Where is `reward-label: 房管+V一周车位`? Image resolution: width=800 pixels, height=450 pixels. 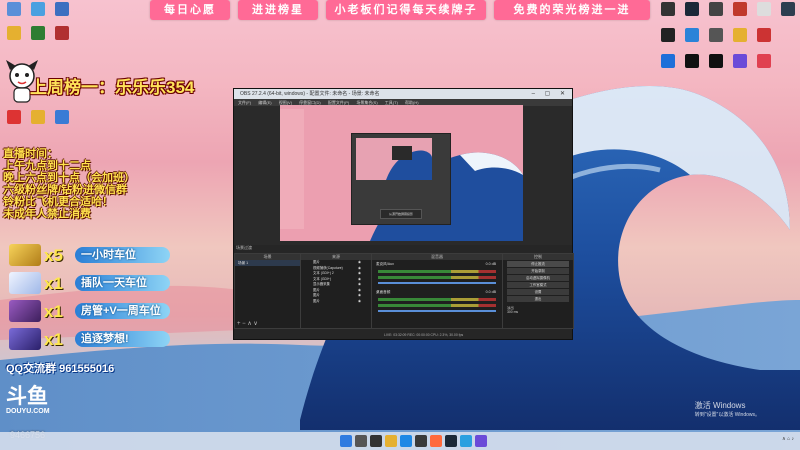
reward-label: 房管+V一周车位 is located at coordinates (122, 311).